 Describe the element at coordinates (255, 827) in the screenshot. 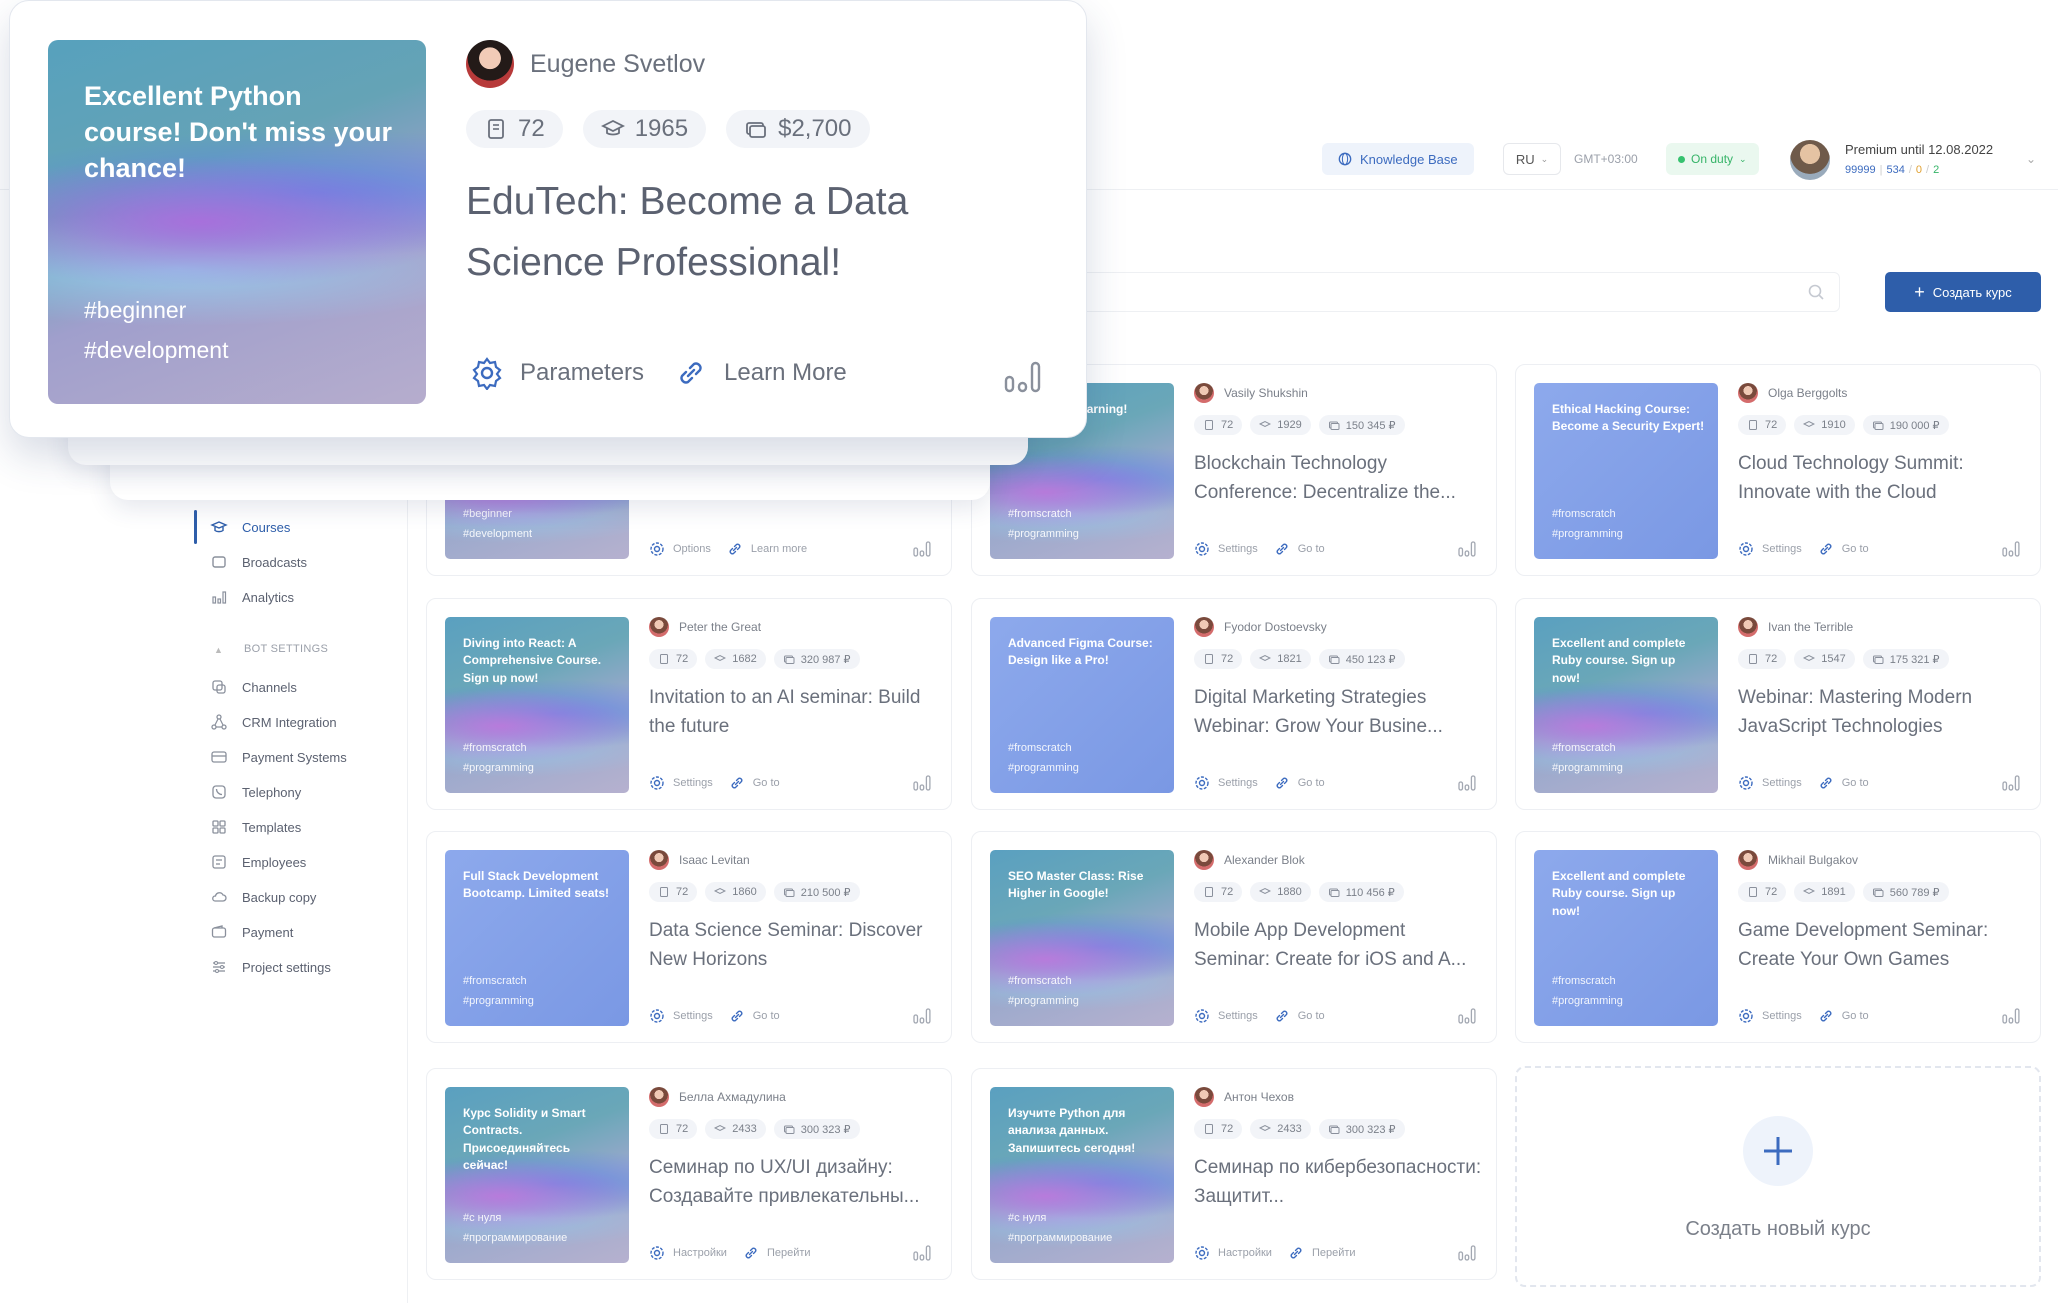

I see `sidebar-item-templates: Templates` at that location.